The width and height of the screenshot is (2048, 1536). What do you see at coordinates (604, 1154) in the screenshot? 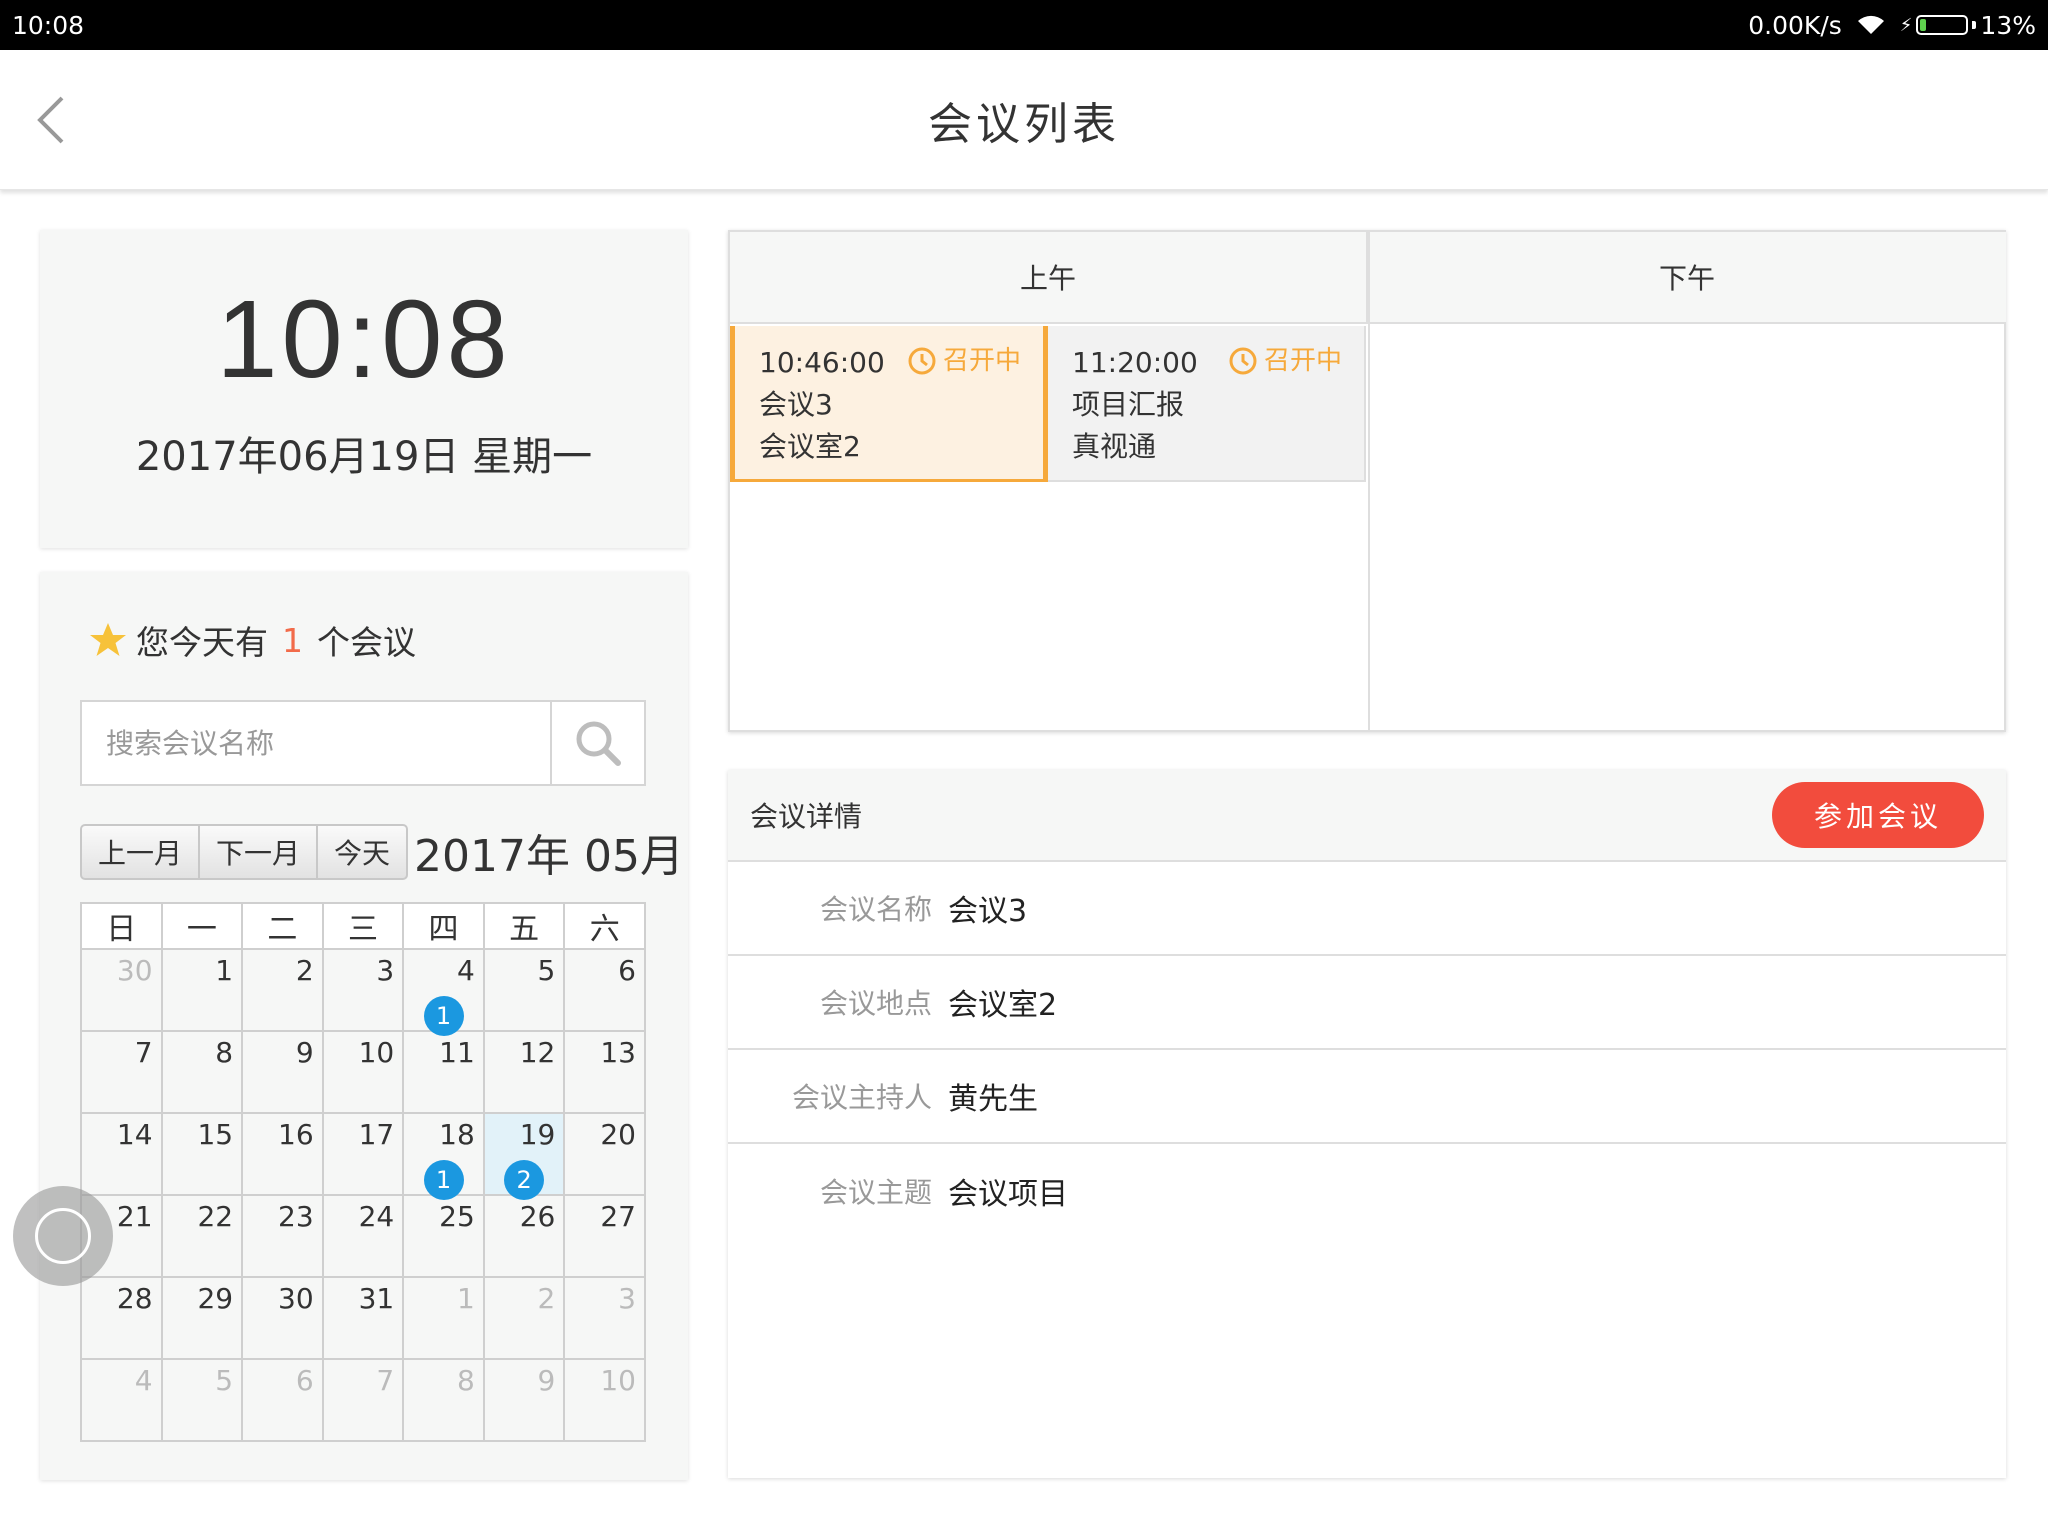
I see `calendar-day: 20` at bounding box center [604, 1154].